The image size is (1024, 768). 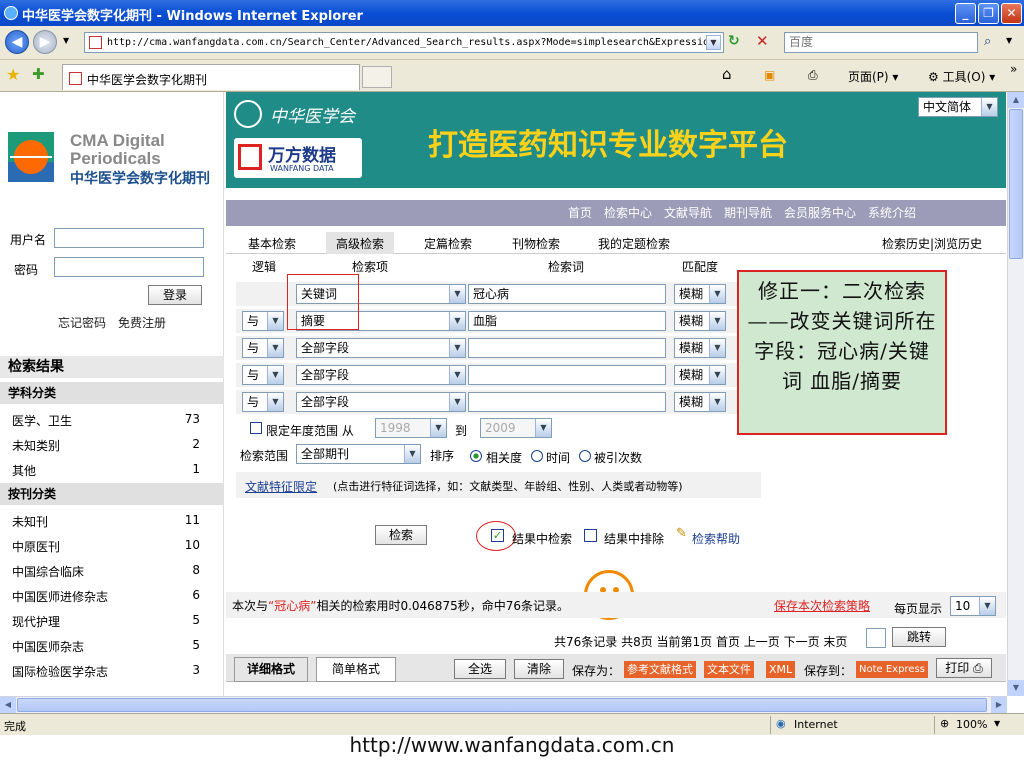 What do you see at coordinates (734, 41) in the screenshot?
I see `refresh-icon: ↻` at bounding box center [734, 41].